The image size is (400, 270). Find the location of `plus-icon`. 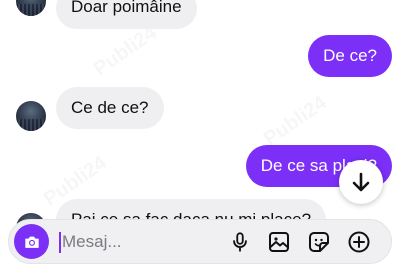

plus-icon is located at coordinates (359, 242).